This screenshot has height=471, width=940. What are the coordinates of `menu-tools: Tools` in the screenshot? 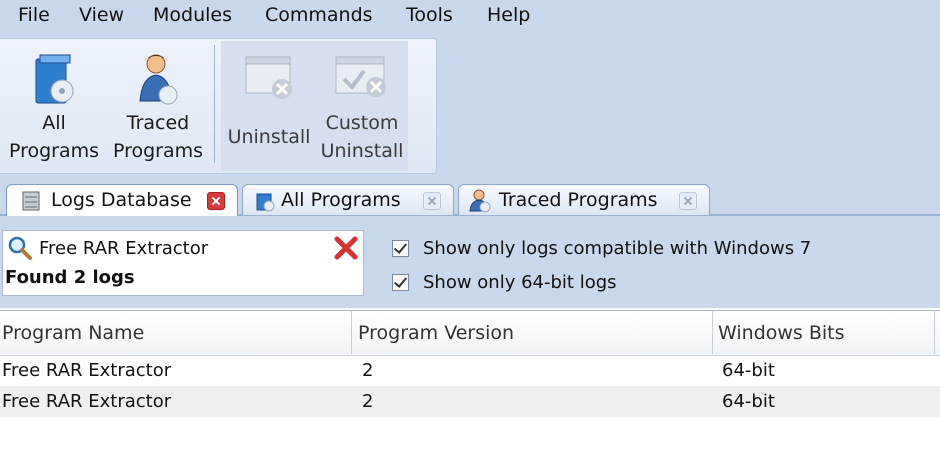 It's located at (429, 15).